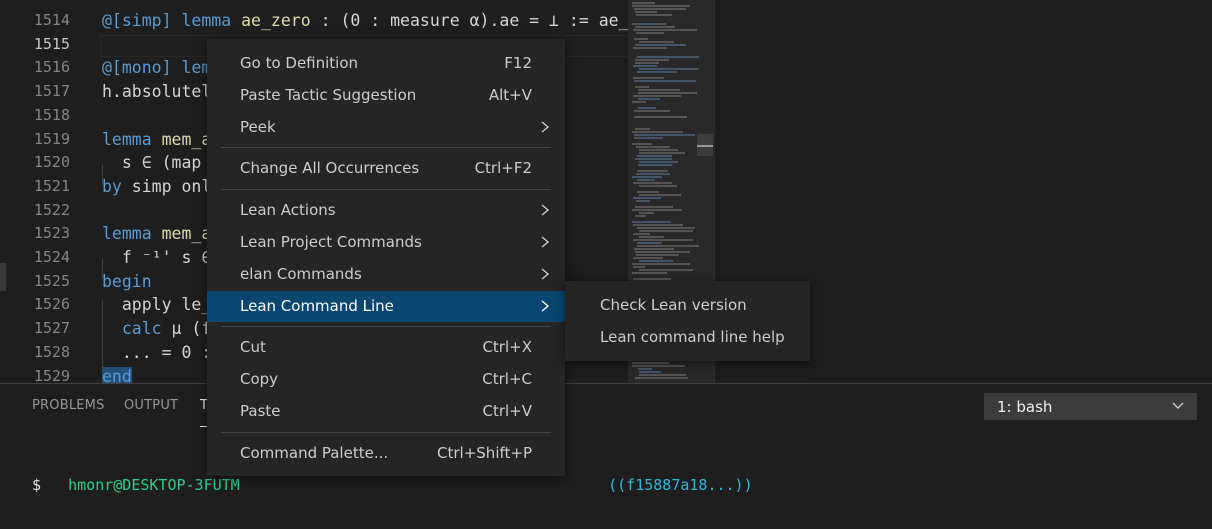 The height and width of the screenshot is (529, 1212). What do you see at coordinates (186, 234) in the screenshot?
I see `code-token: mem_a` at bounding box center [186, 234].